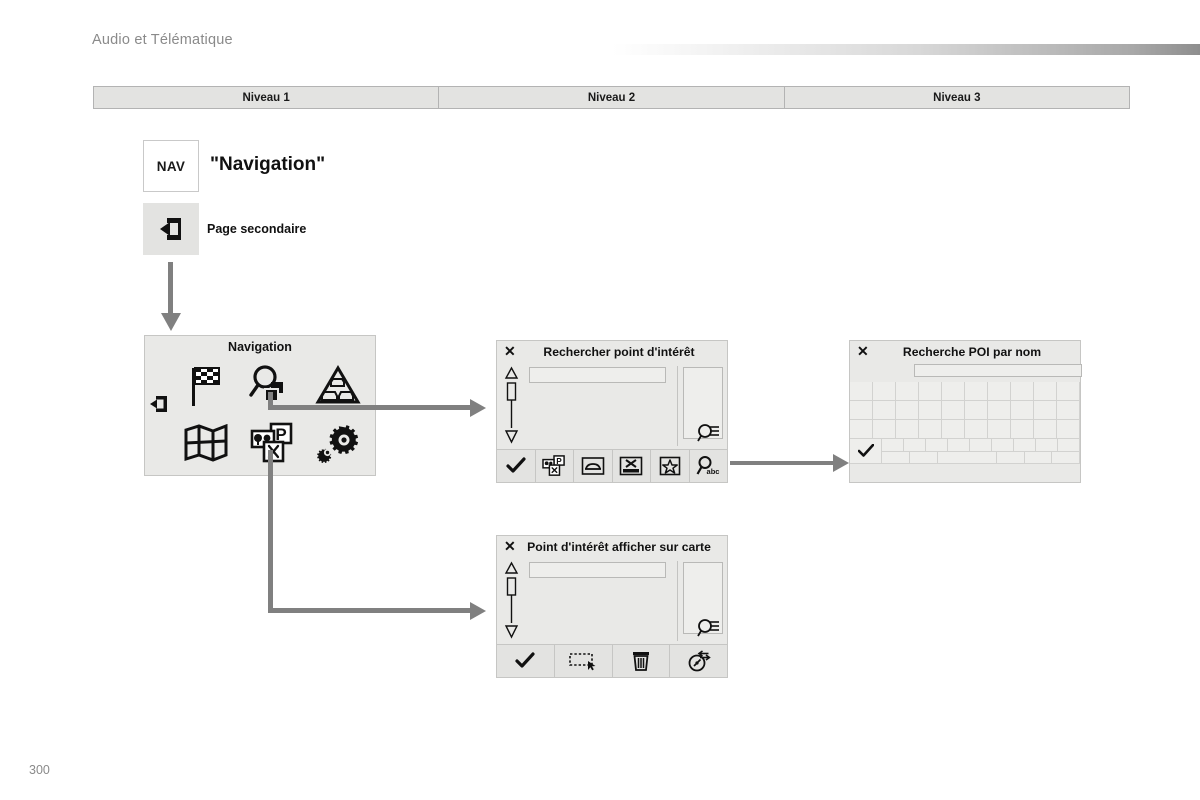  What do you see at coordinates (698, 661) in the screenshot?
I see `reset-compass-icon` at bounding box center [698, 661].